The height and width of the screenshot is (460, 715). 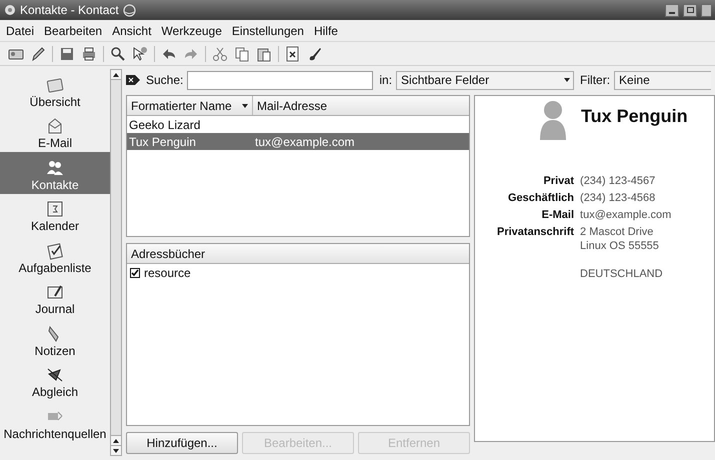 What do you see at coordinates (89, 54) in the screenshot?
I see `printer-icon` at bounding box center [89, 54].